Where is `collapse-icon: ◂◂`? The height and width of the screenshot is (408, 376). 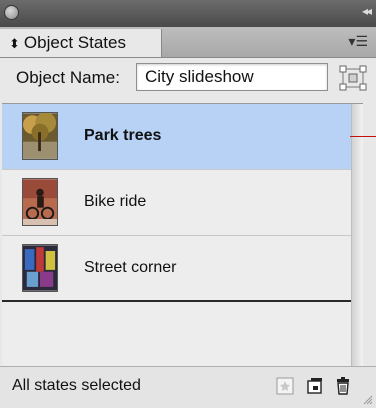
collapse-icon: ◂◂ is located at coordinates (367, 11).